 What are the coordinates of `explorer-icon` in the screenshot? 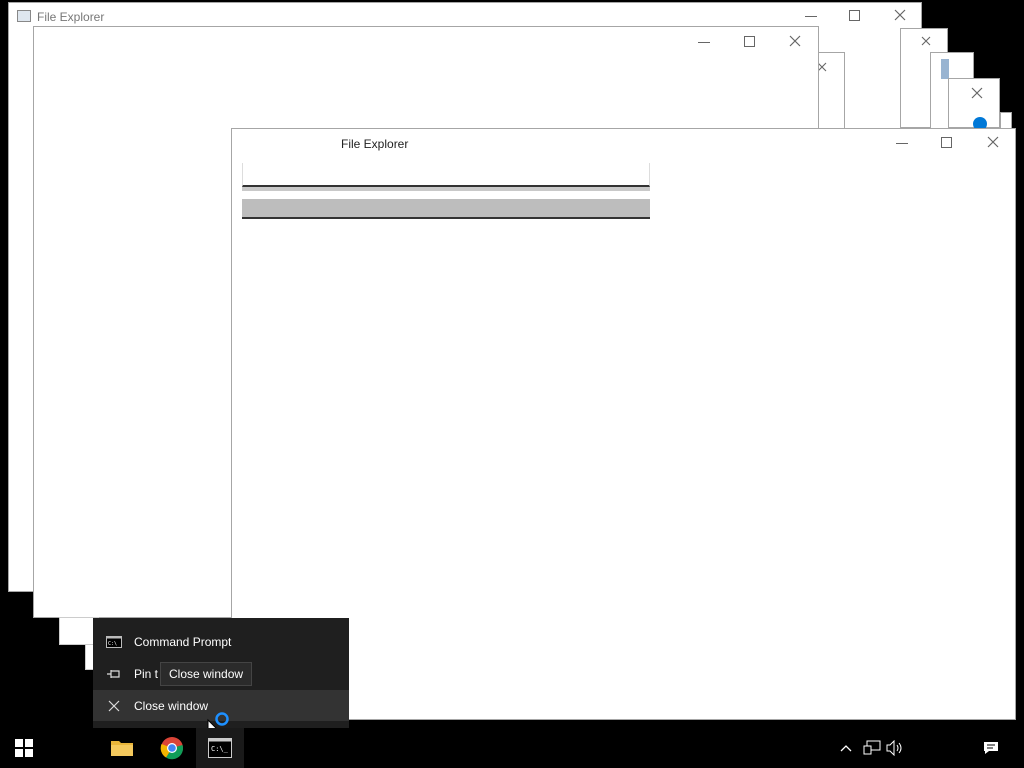 It's located at (24, 16).